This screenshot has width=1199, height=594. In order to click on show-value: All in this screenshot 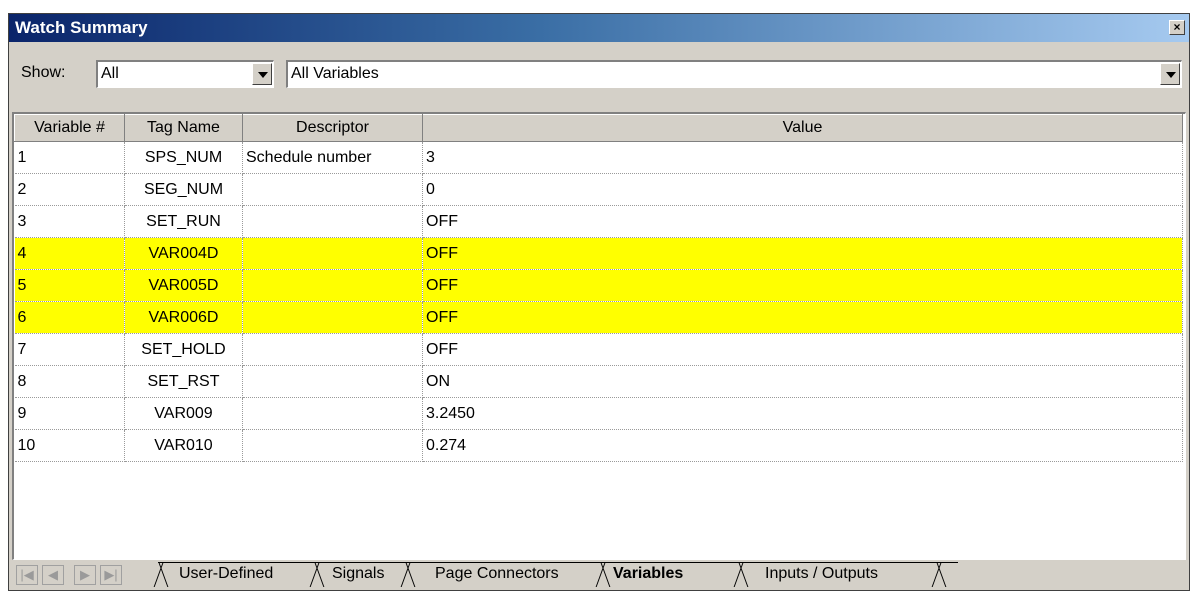, I will do `click(110, 73)`.